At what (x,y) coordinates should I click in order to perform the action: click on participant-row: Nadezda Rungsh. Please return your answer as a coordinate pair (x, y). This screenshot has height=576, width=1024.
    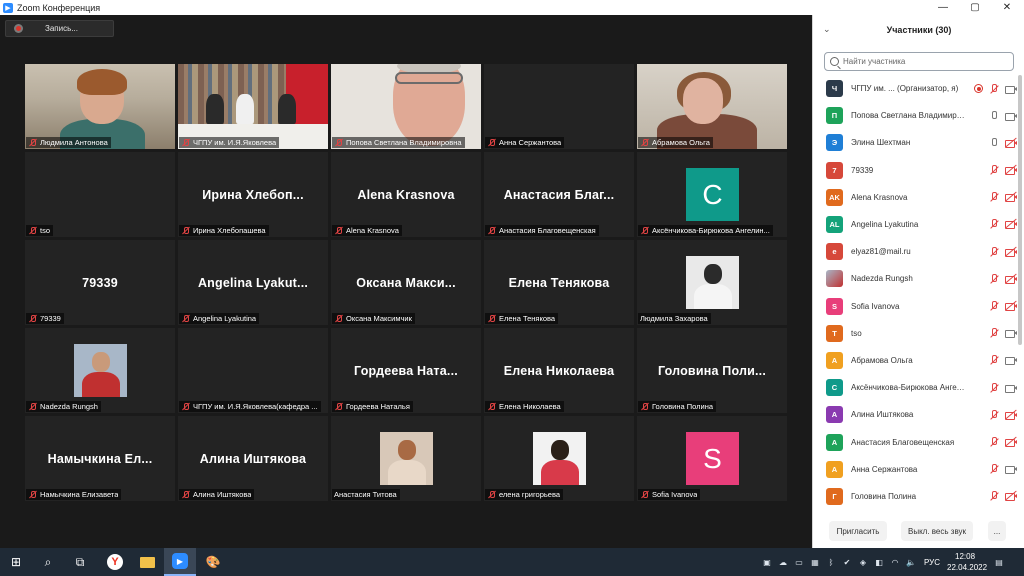
    Looking at the image, I should click on (916, 278).